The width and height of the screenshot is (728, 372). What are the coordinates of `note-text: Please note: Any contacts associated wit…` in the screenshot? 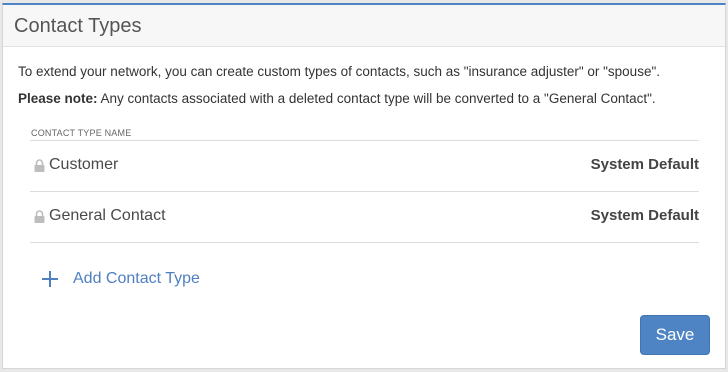 It's located at (337, 98).